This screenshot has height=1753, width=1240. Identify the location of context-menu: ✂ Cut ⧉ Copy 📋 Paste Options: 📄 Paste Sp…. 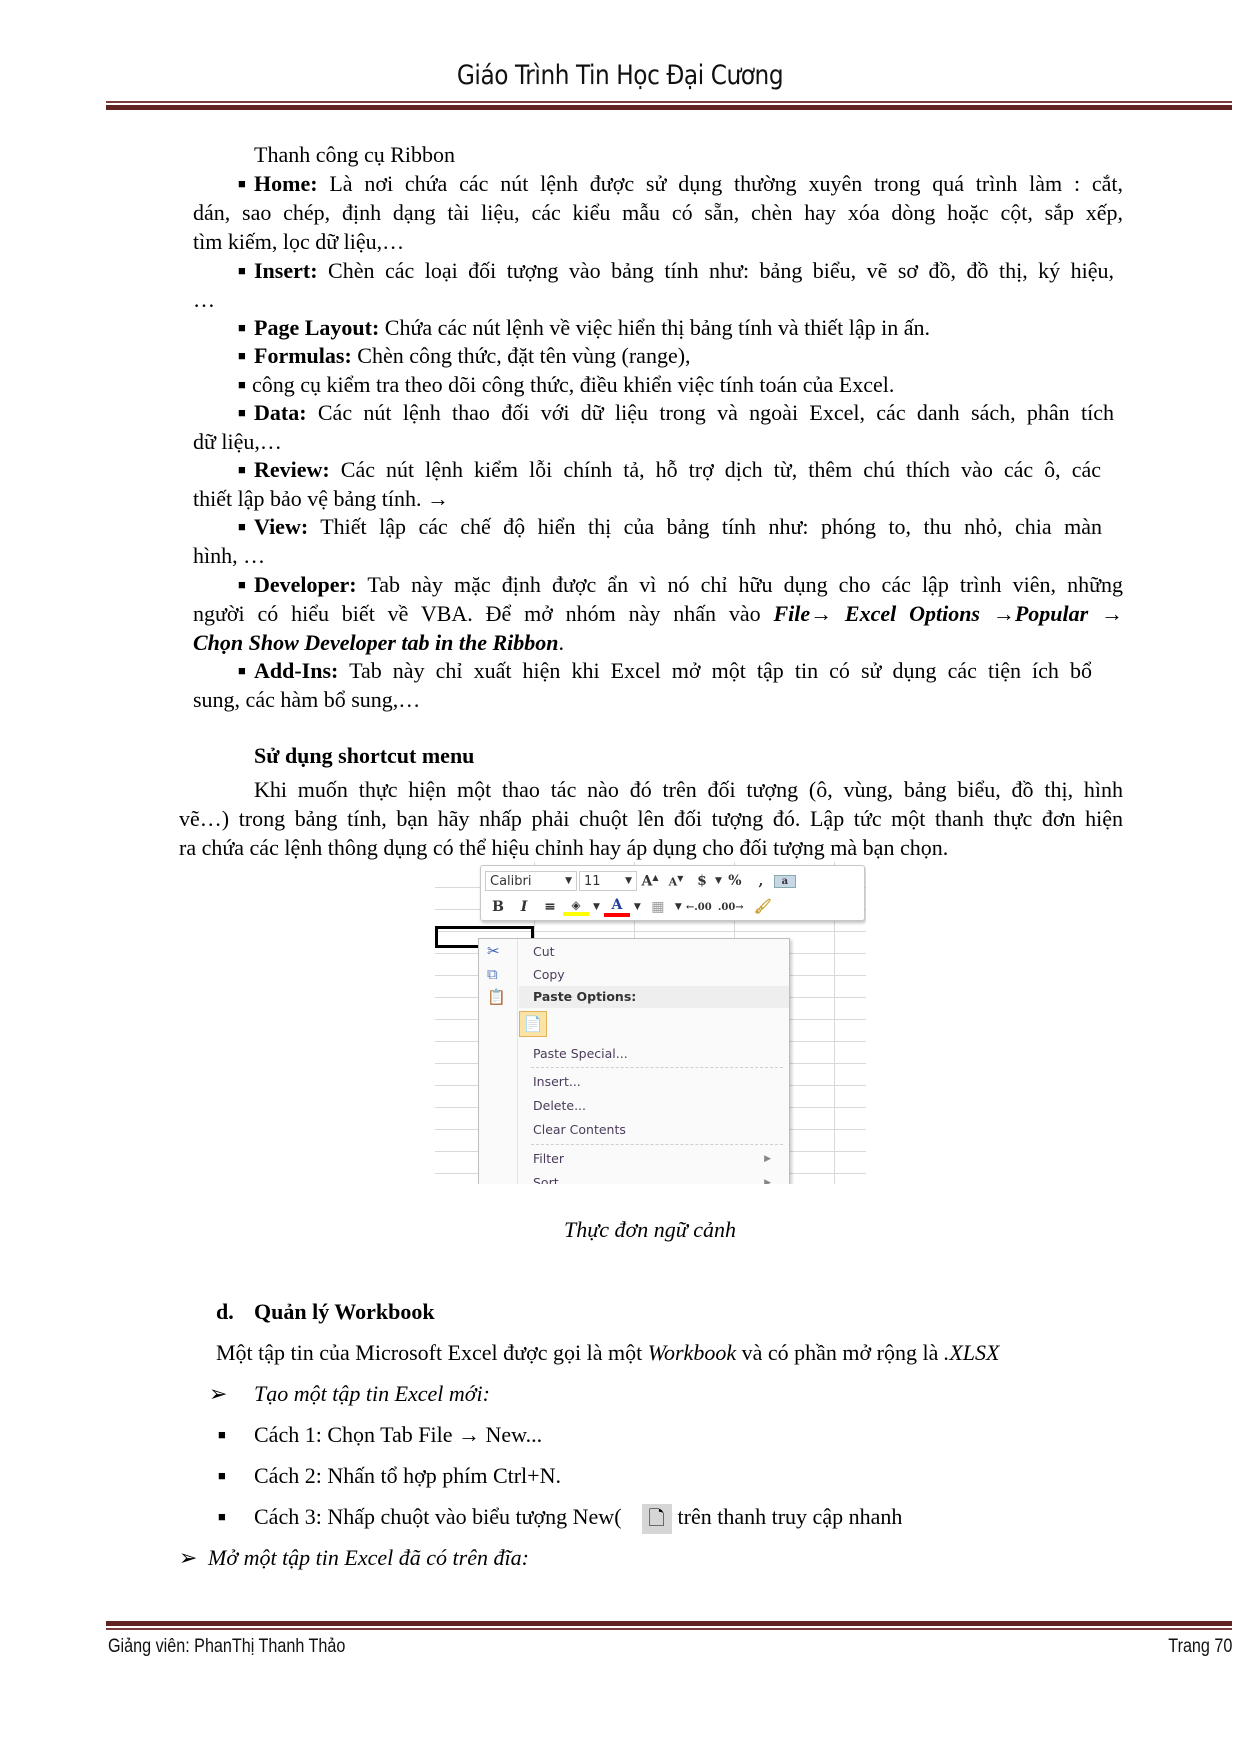
(634, 1061).